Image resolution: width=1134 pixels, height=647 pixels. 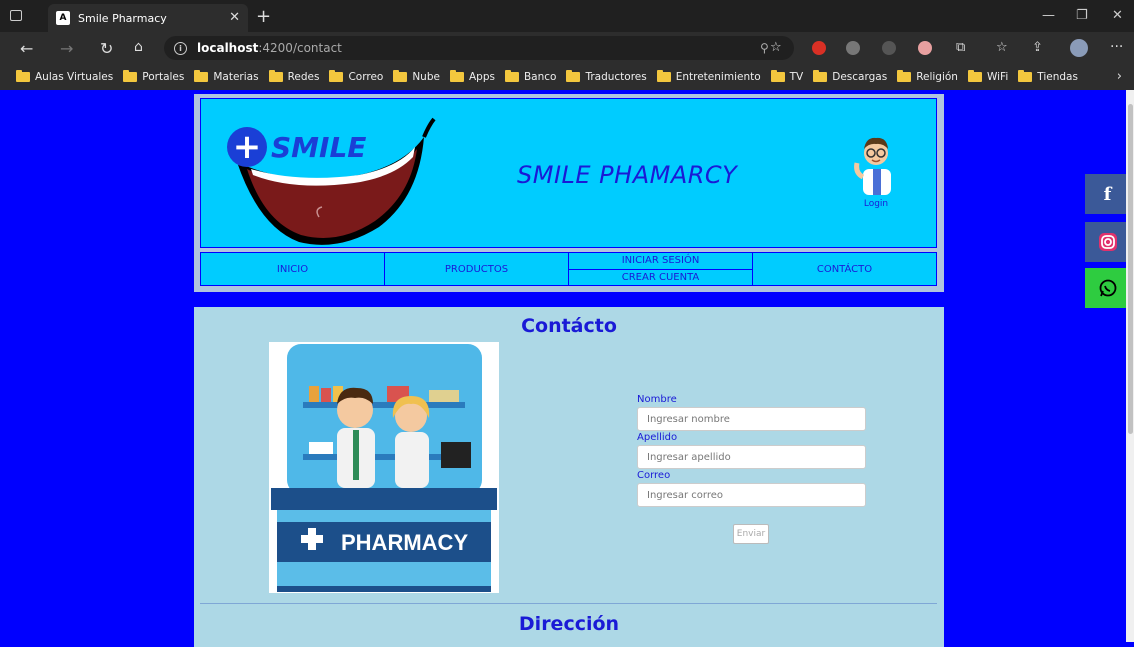 What do you see at coordinates (567, 16) in the screenshot?
I see `browser-titlebar: A Smile Pharmacy ✕ + — ❐ ✕` at bounding box center [567, 16].